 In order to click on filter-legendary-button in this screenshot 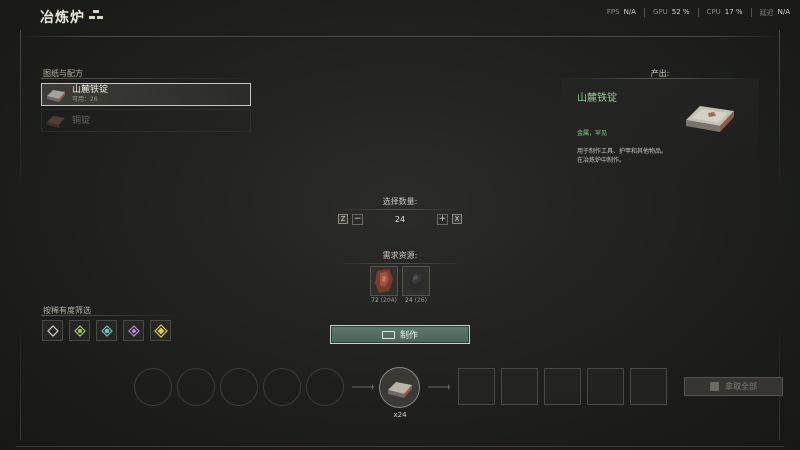, I will do `click(160, 330)`.